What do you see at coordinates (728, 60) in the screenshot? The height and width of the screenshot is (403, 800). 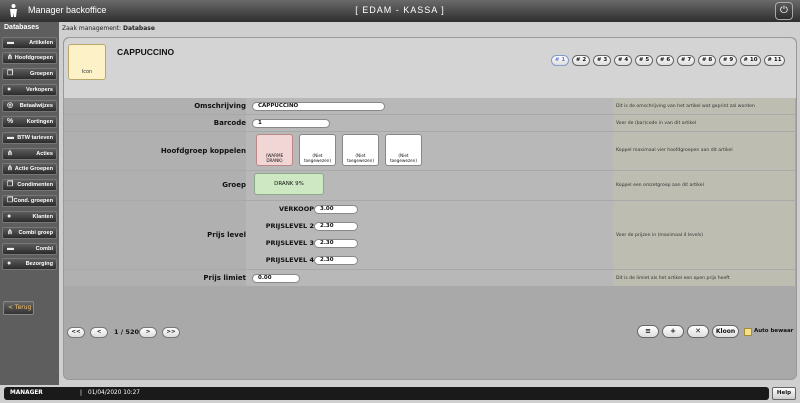 I see `page-tab-9: # 9` at bounding box center [728, 60].